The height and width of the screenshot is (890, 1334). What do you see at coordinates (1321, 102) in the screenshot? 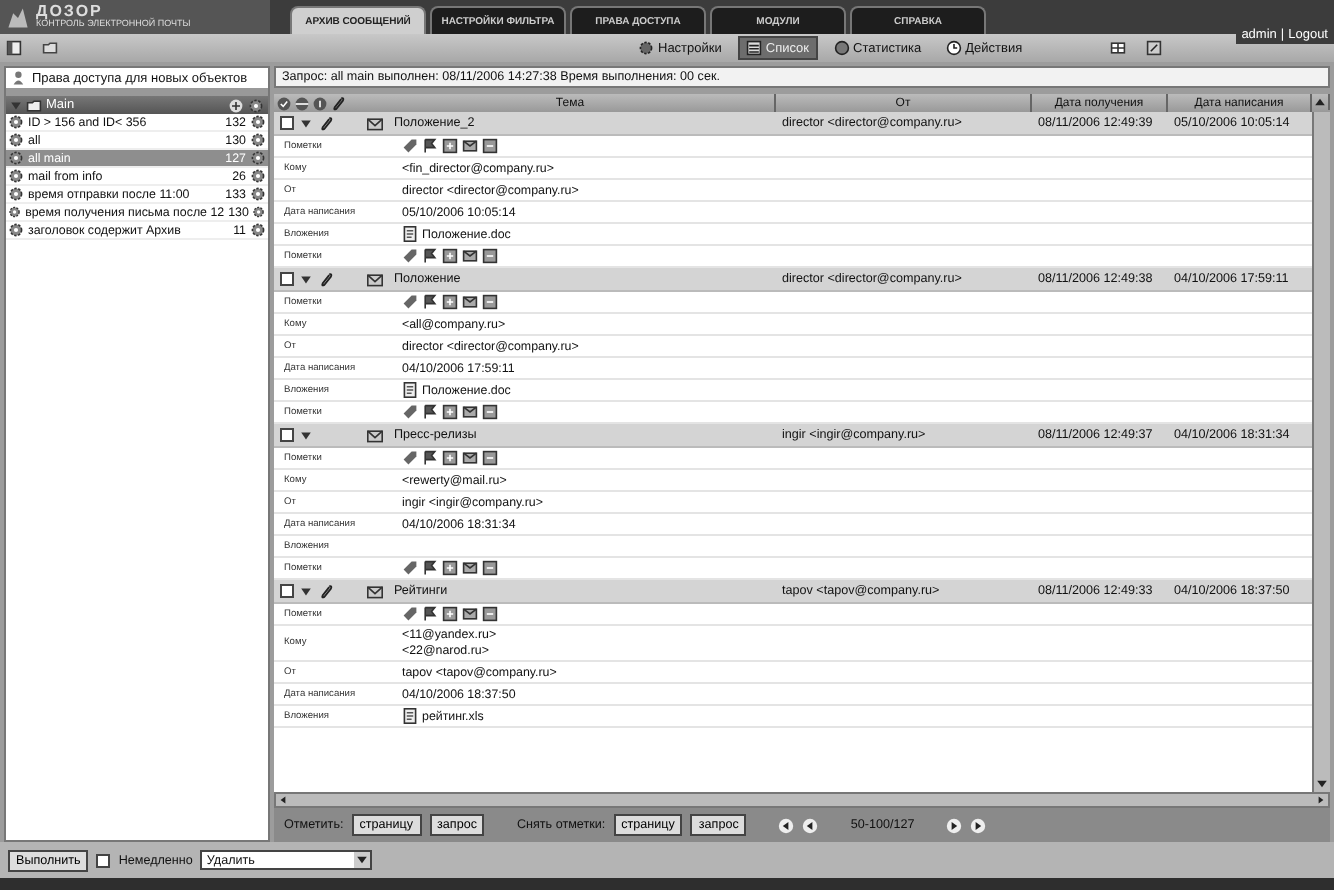
I see `scroll-up-icon` at bounding box center [1321, 102].